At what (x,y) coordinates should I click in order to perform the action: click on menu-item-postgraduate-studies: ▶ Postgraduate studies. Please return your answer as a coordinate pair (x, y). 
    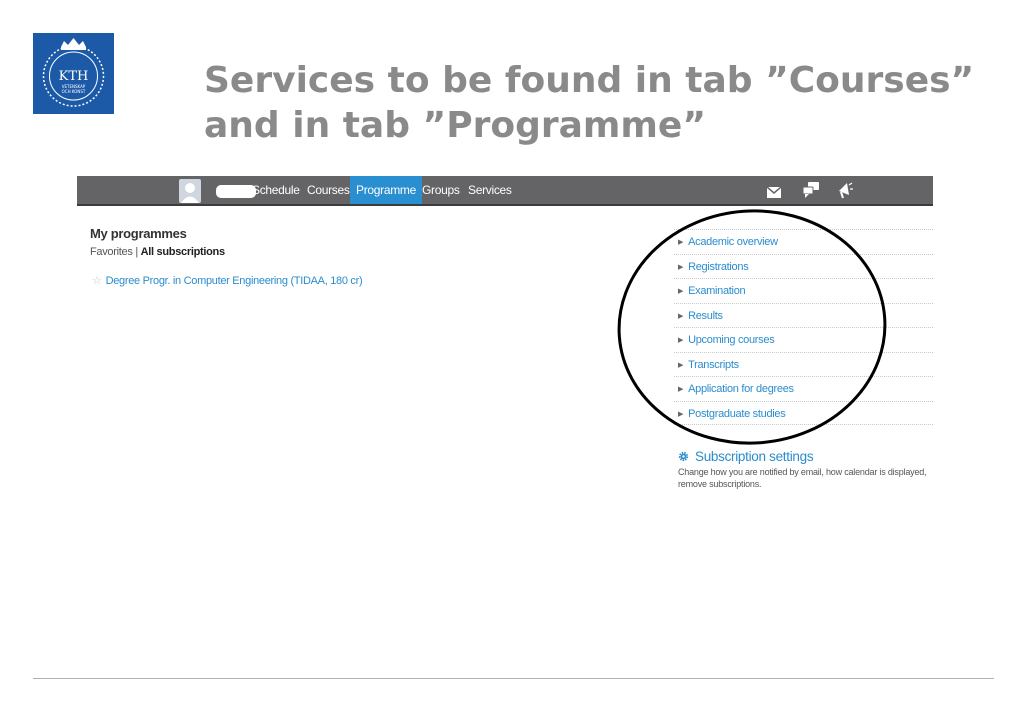
    Looking at the image, I should click on (803, 412).